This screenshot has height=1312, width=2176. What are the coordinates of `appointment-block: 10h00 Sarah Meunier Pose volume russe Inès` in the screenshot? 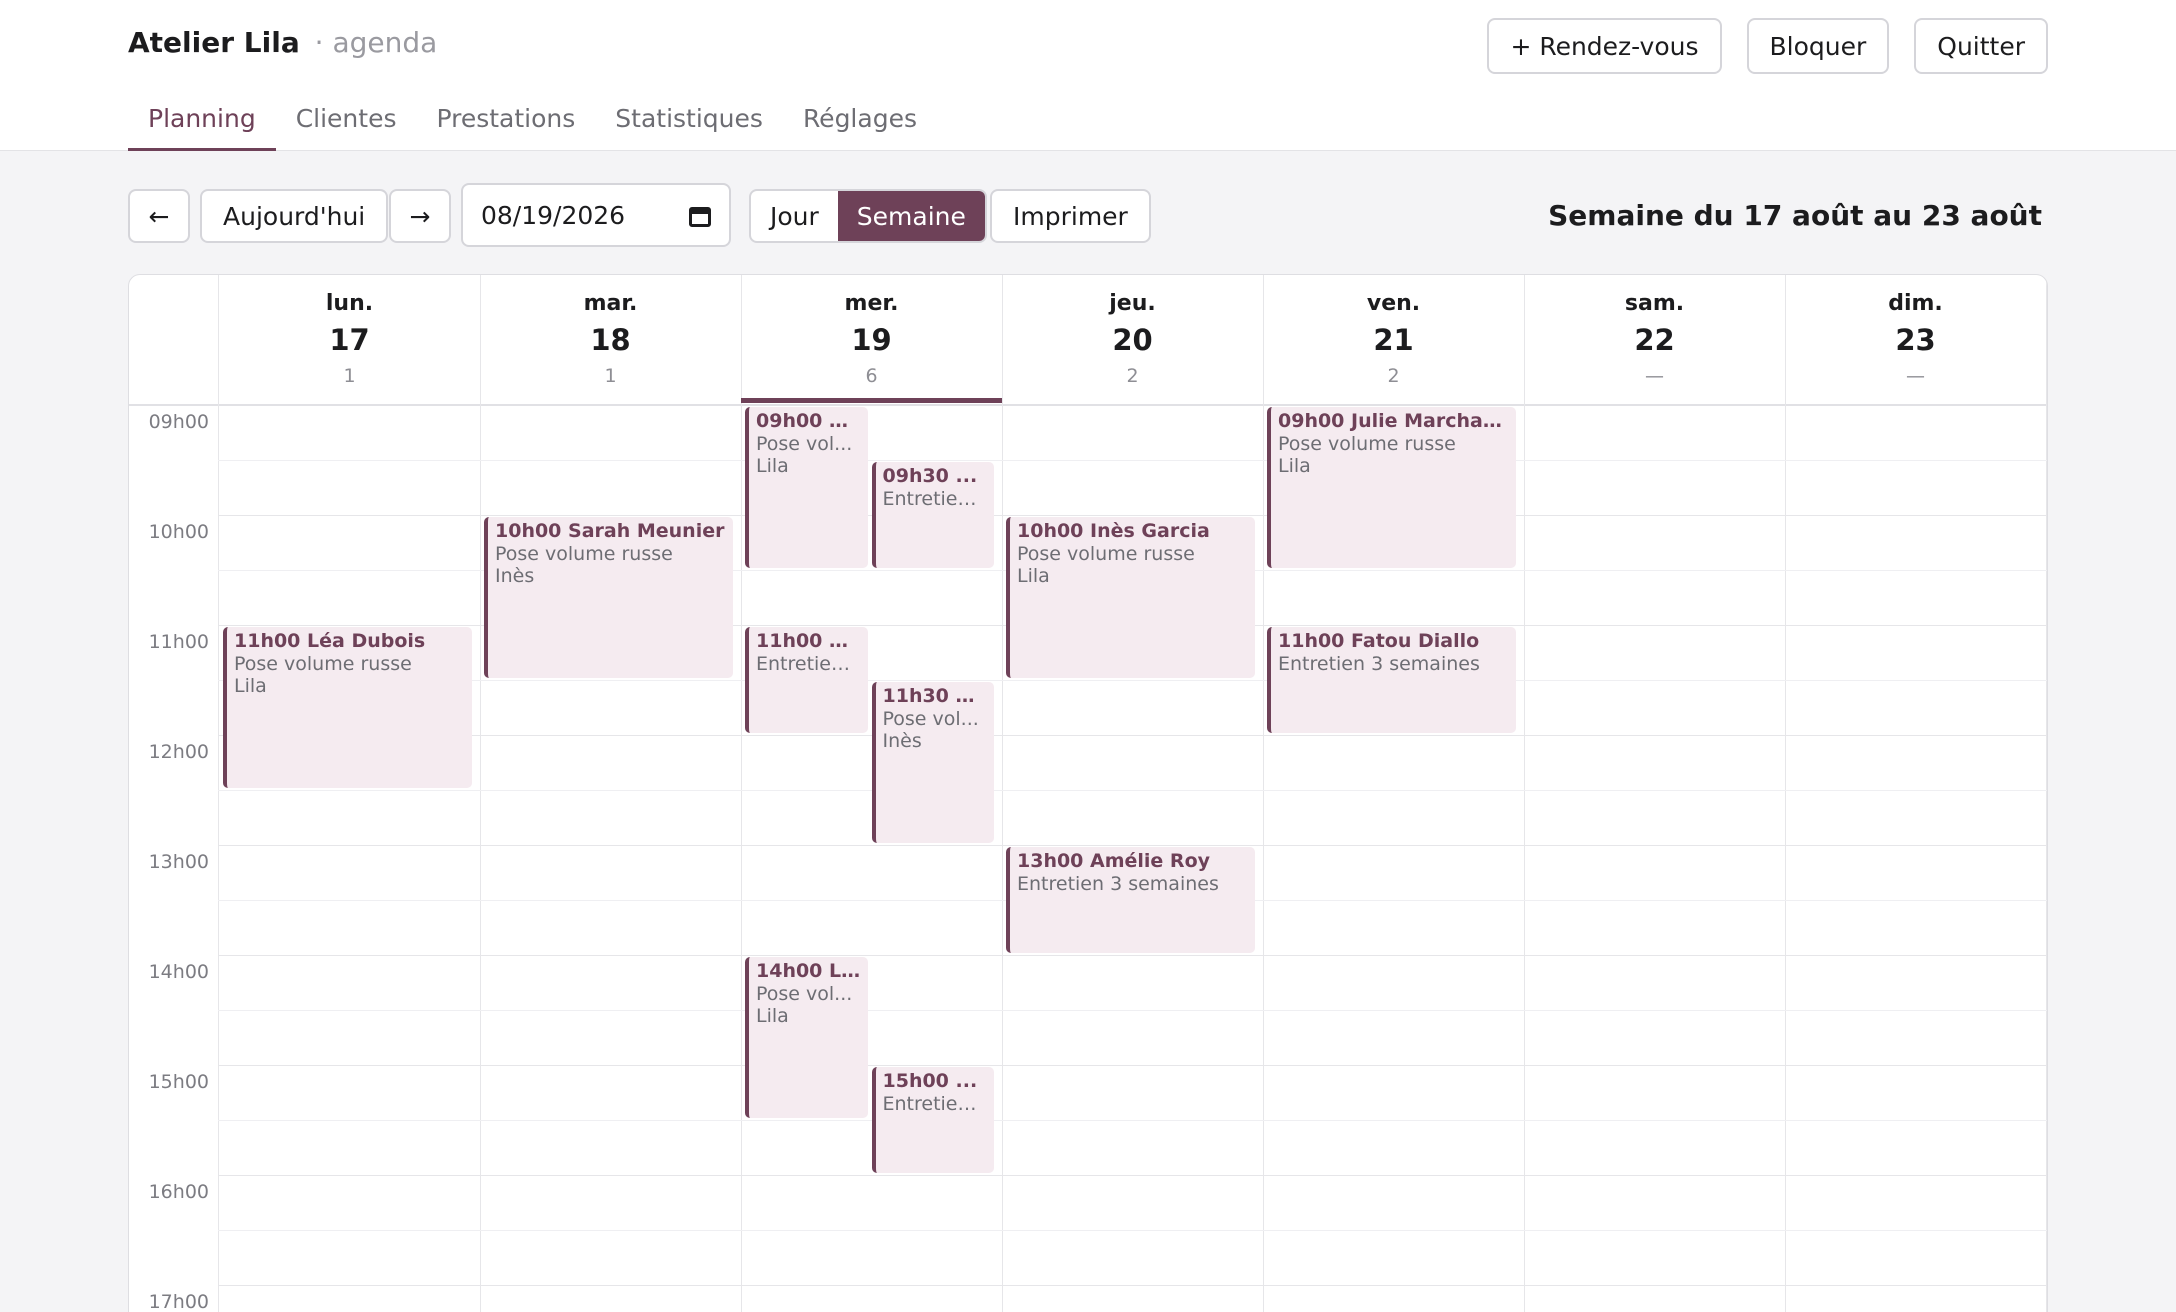 It's located at (608, 597).